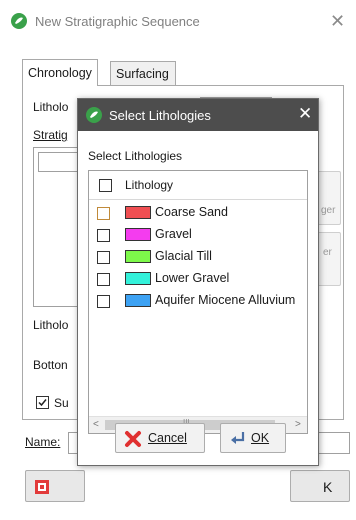  I want to click on ok-button-label: OK, so click(260, 438).